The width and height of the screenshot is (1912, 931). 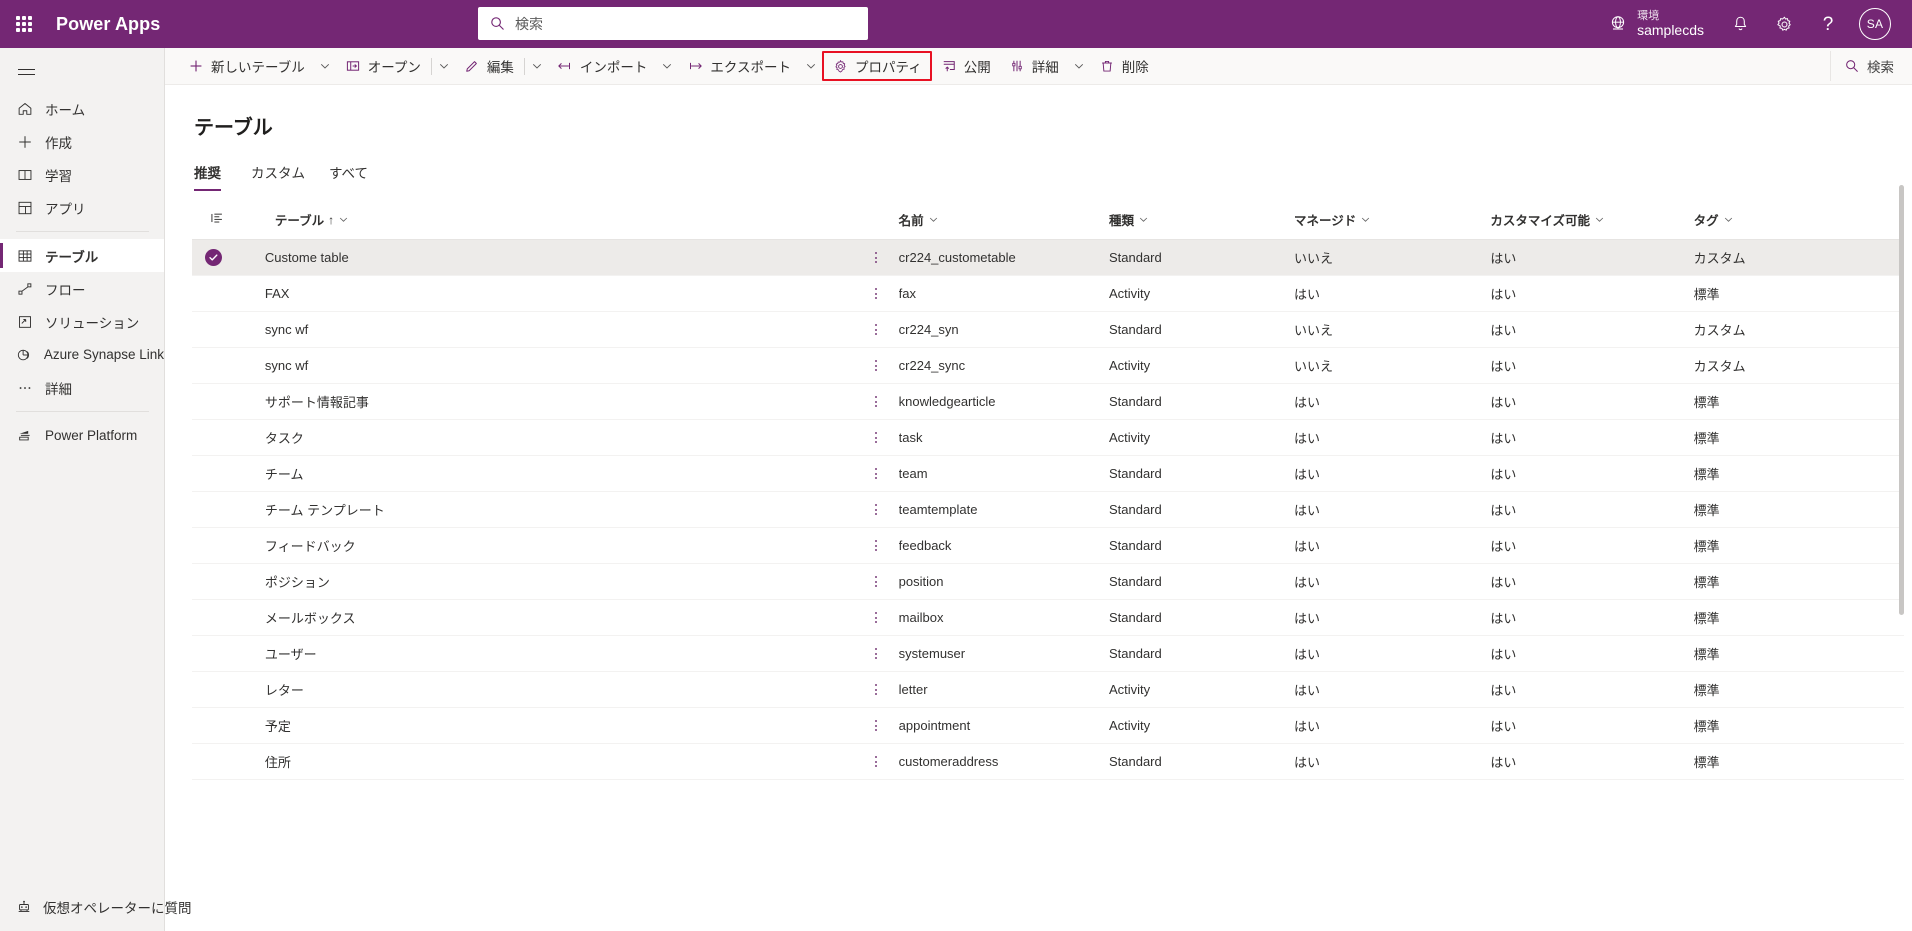 I want to click on tab-recommended: 推奨, so click(x=213, y=174).